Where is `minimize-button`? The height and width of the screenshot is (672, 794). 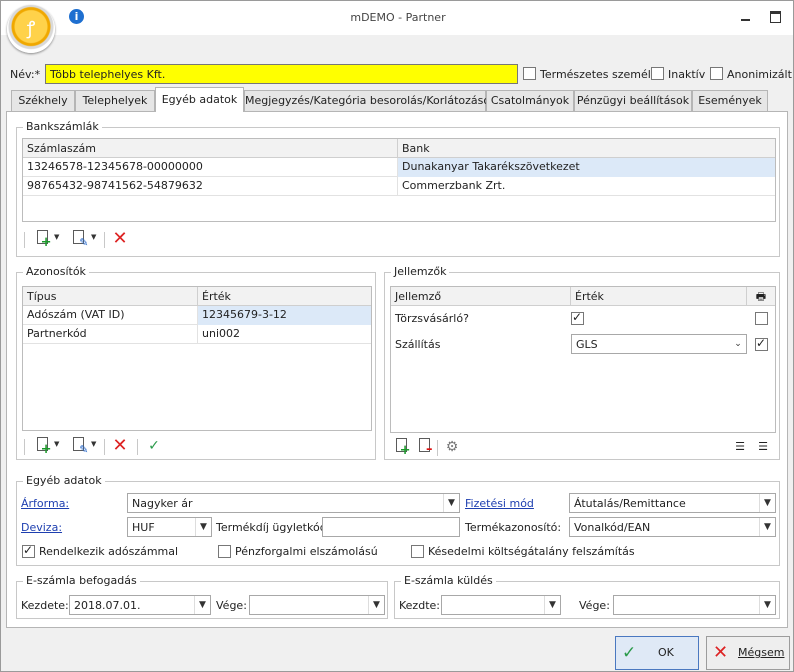 minimize-button is located at coordinates (746, 16).